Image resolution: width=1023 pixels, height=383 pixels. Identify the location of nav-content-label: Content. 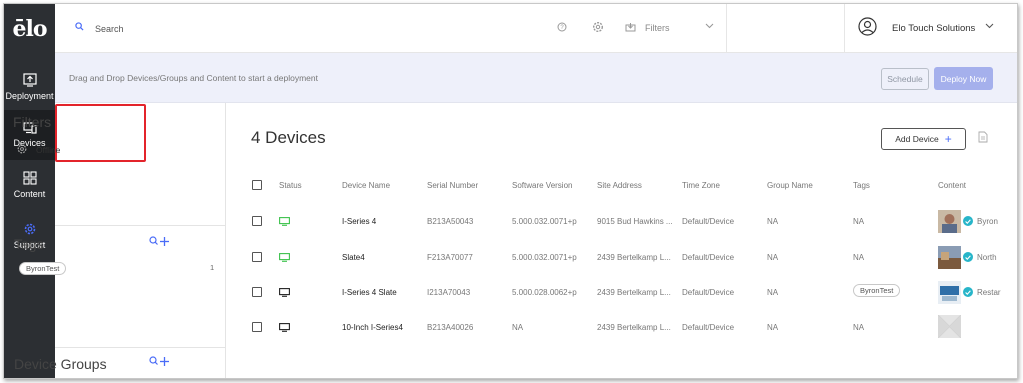
(29, 194).